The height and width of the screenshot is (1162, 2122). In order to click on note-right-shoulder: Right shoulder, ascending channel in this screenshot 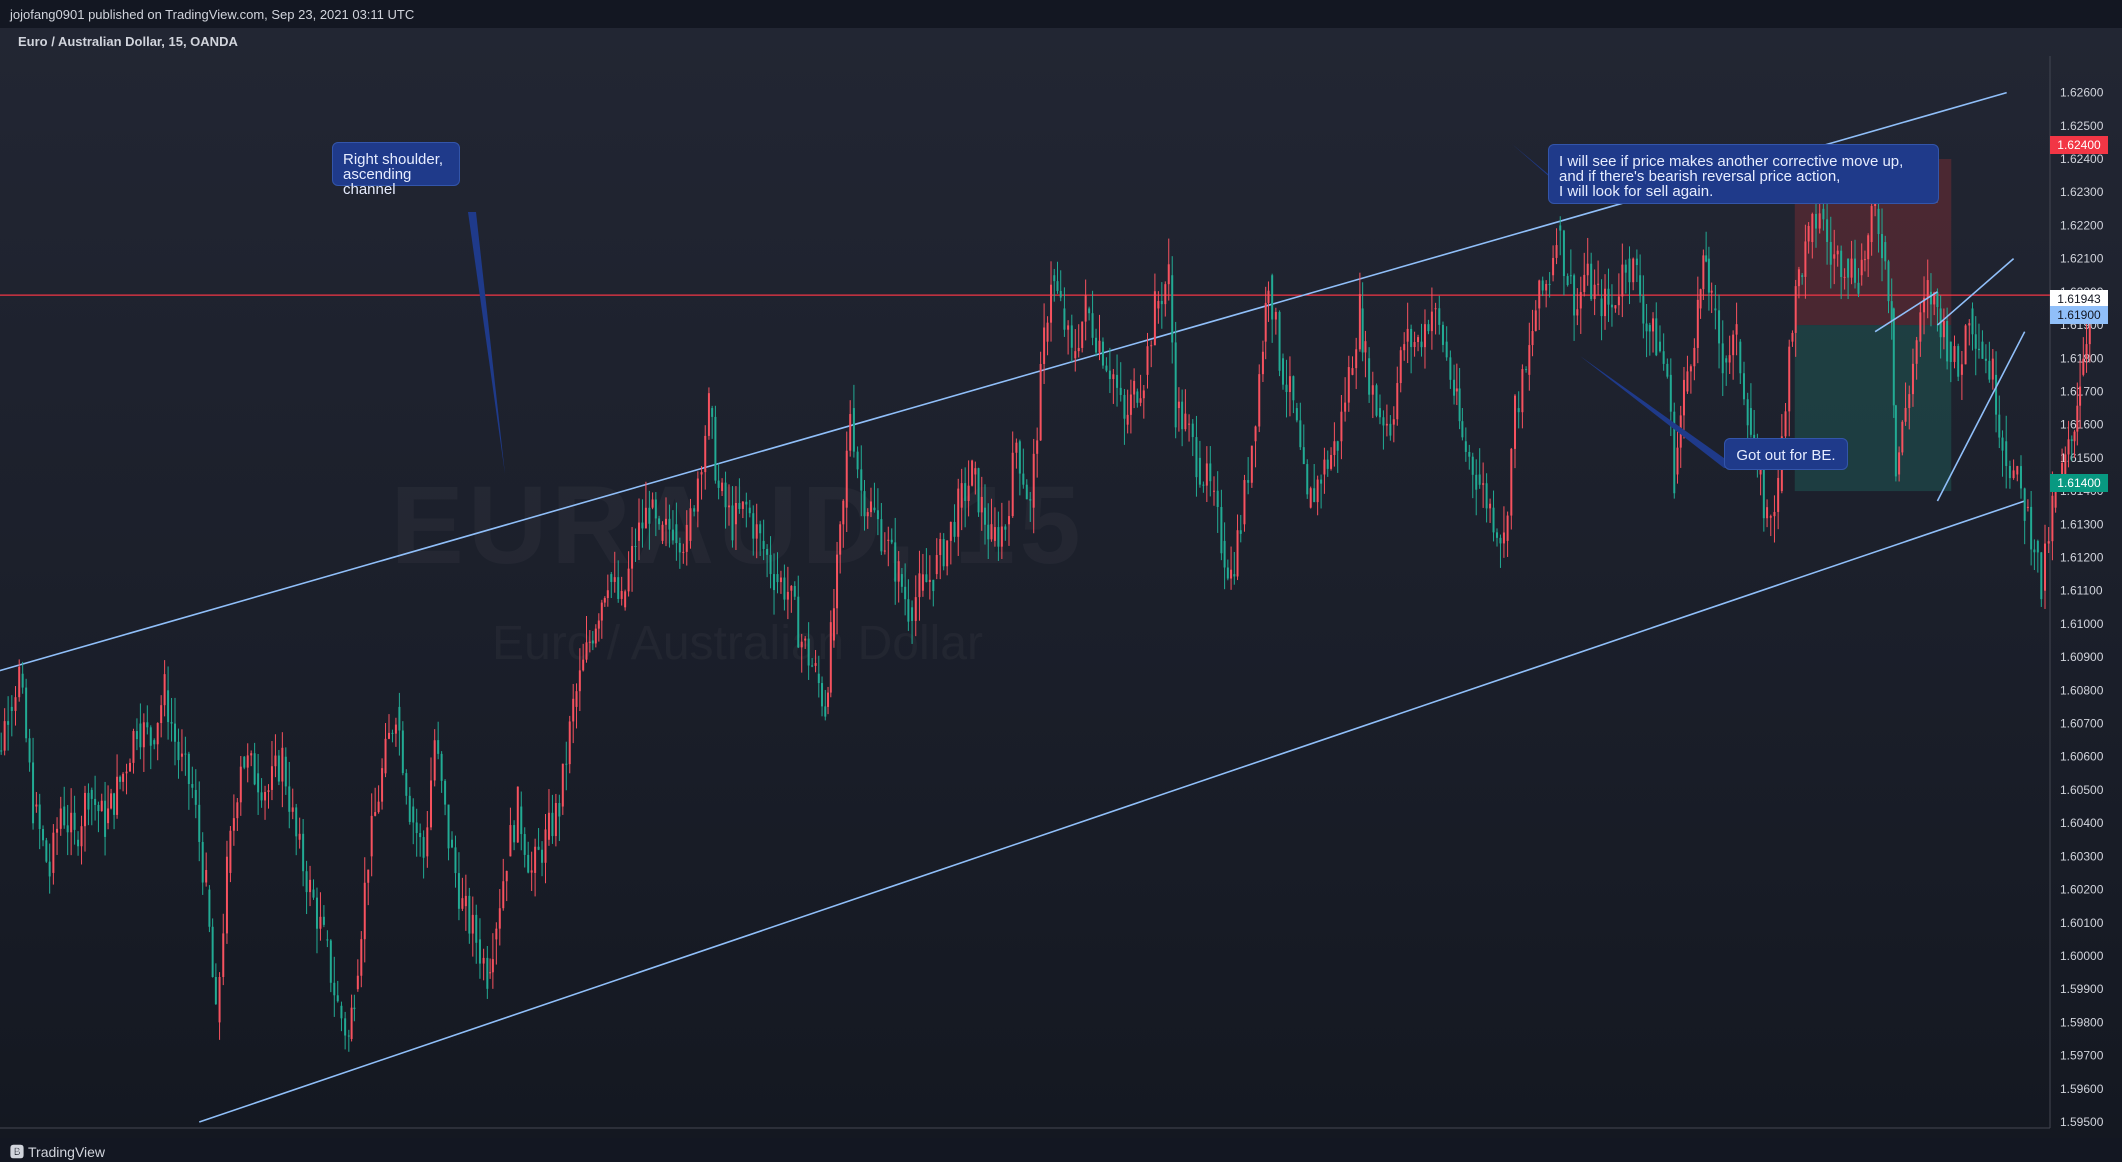, I will do `click(396, 169)`.